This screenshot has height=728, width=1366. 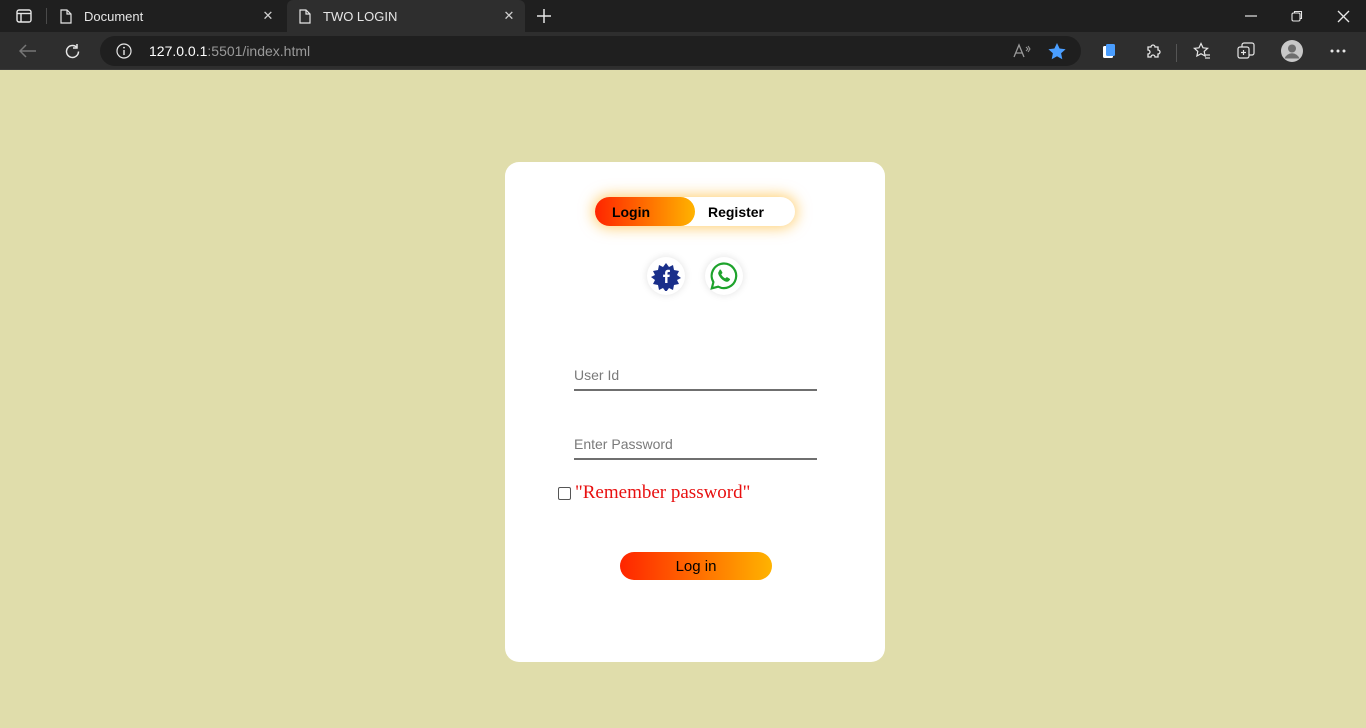 I want to click on toggle-login-button: Login, so click(x=631, y=211).